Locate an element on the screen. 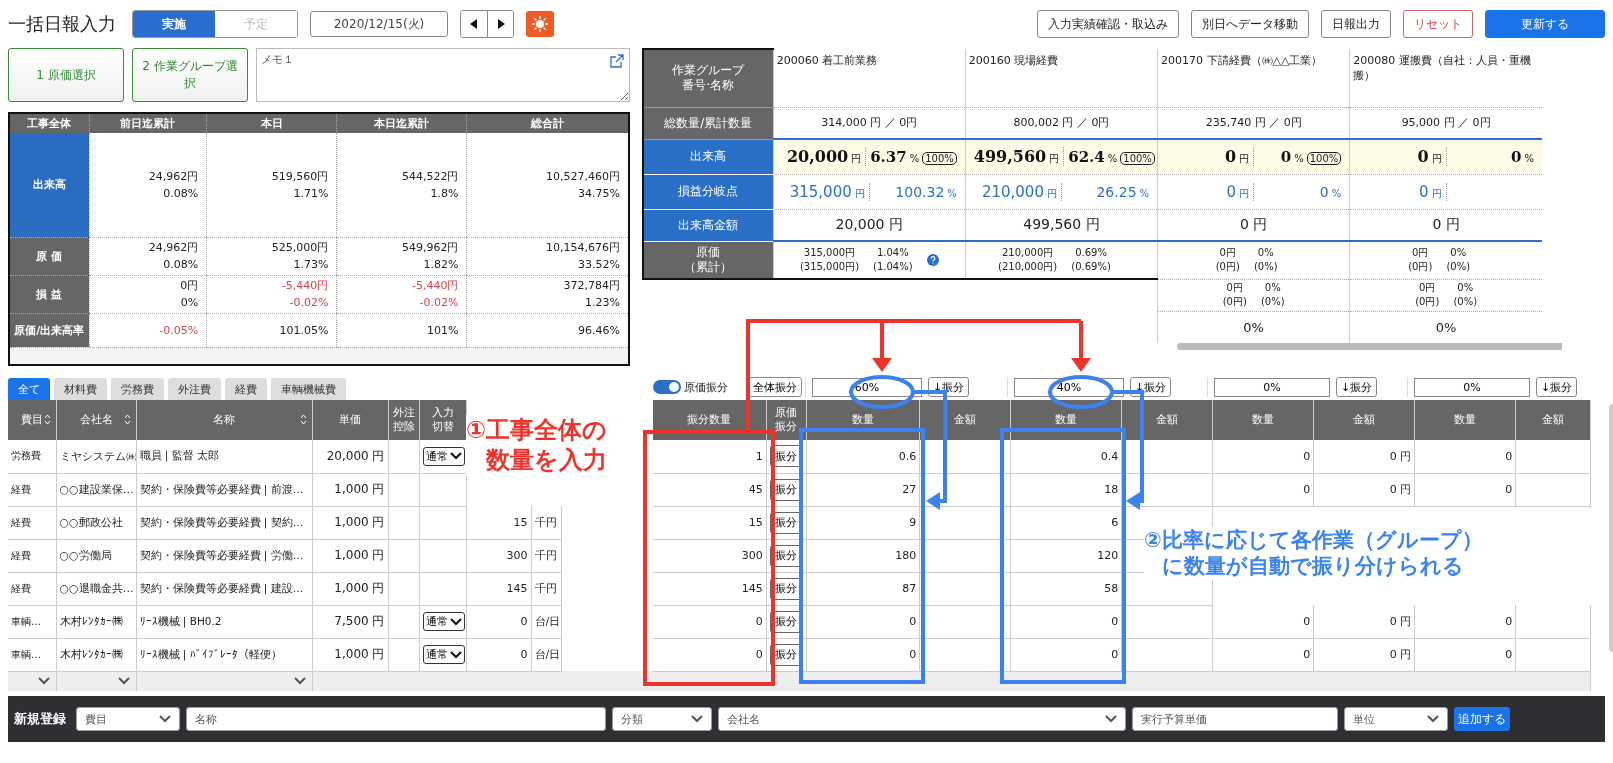 The width and height of the screenshot is (1613, 763). next-day-button is located at coordinates (500, 24).